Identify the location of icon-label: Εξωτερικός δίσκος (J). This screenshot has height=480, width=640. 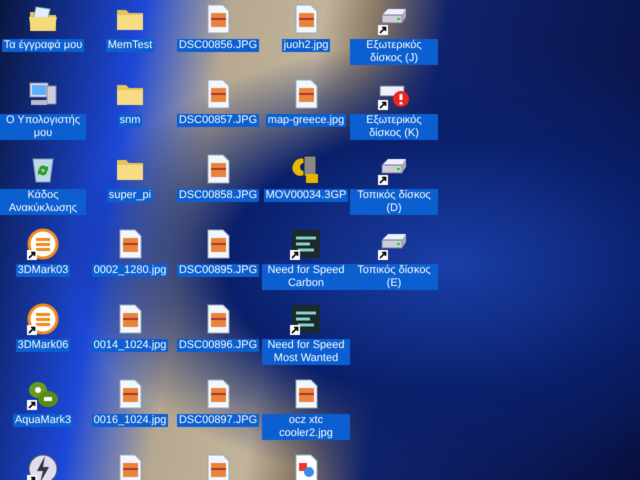
(394, 52).